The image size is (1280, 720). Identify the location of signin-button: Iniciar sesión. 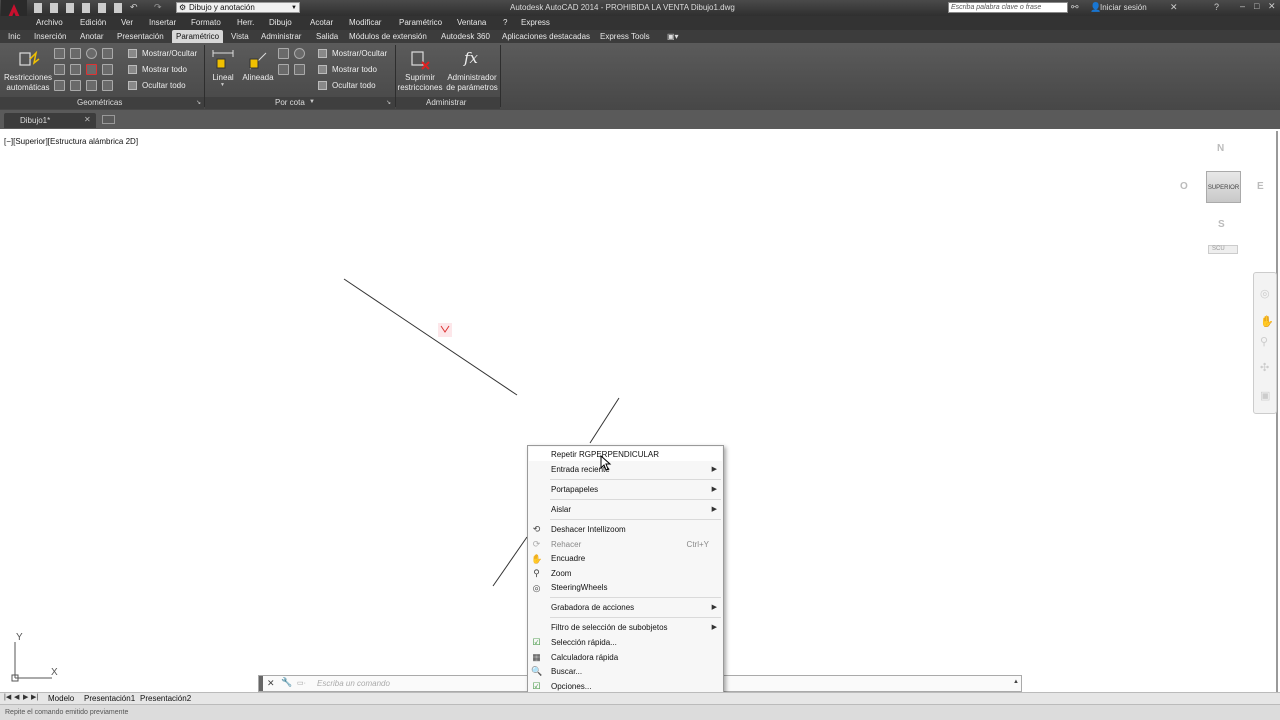
(1123, 7).